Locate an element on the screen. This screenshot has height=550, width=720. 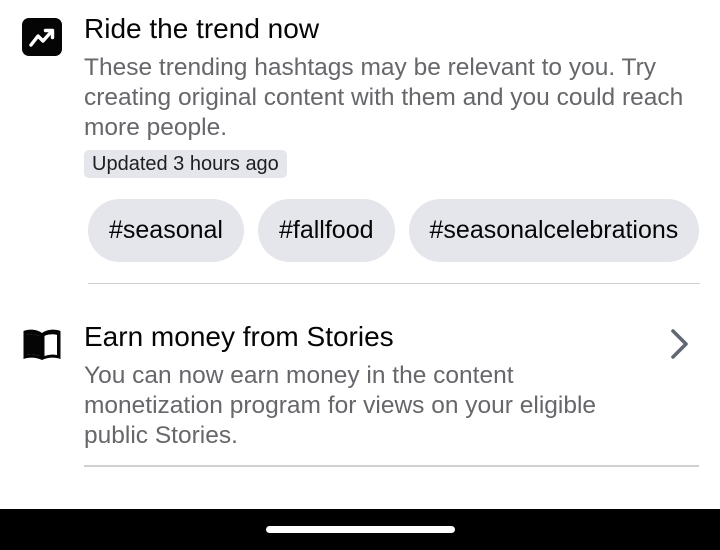
trending-up-icon is located at coordinates (42, 37).